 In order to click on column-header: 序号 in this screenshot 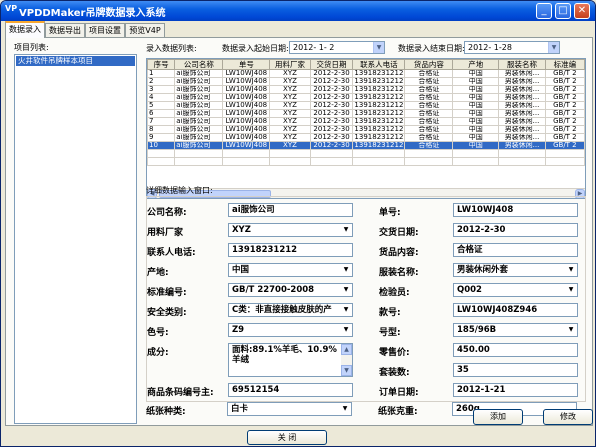, I will do `click(161, 64)`.